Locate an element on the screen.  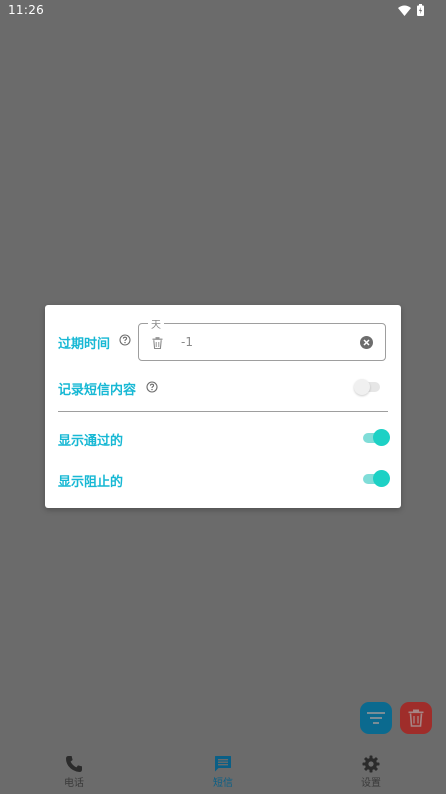
status-bar: 11:26 is located at coordinates (223, 11).